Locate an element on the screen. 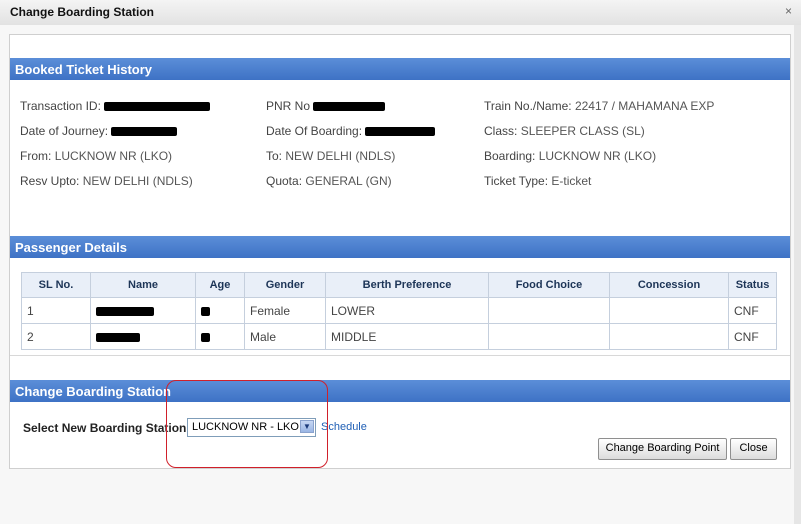 The width and height of the screenshot is (801, 524). window-title: Change Boarding Station is located at coordinates (82, 12).